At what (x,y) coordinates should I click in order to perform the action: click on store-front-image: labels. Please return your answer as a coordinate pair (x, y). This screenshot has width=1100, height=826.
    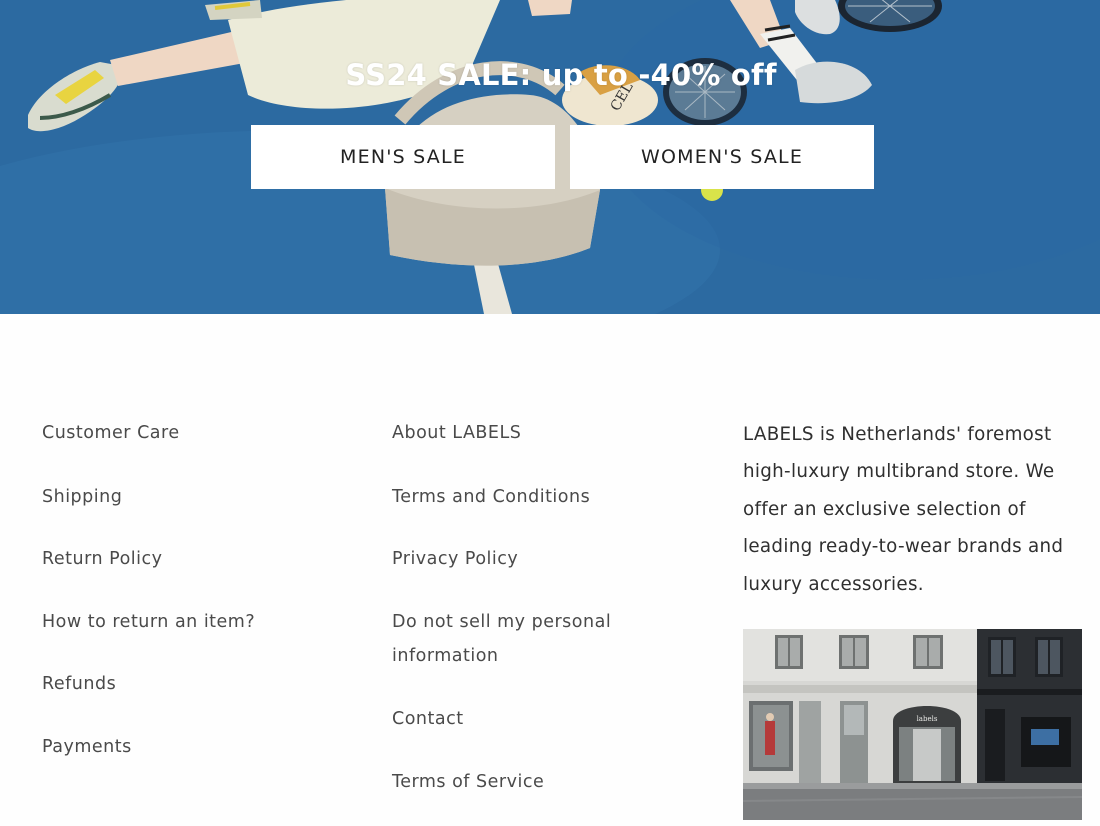
    Looking at the image, I should click on (912, 724).